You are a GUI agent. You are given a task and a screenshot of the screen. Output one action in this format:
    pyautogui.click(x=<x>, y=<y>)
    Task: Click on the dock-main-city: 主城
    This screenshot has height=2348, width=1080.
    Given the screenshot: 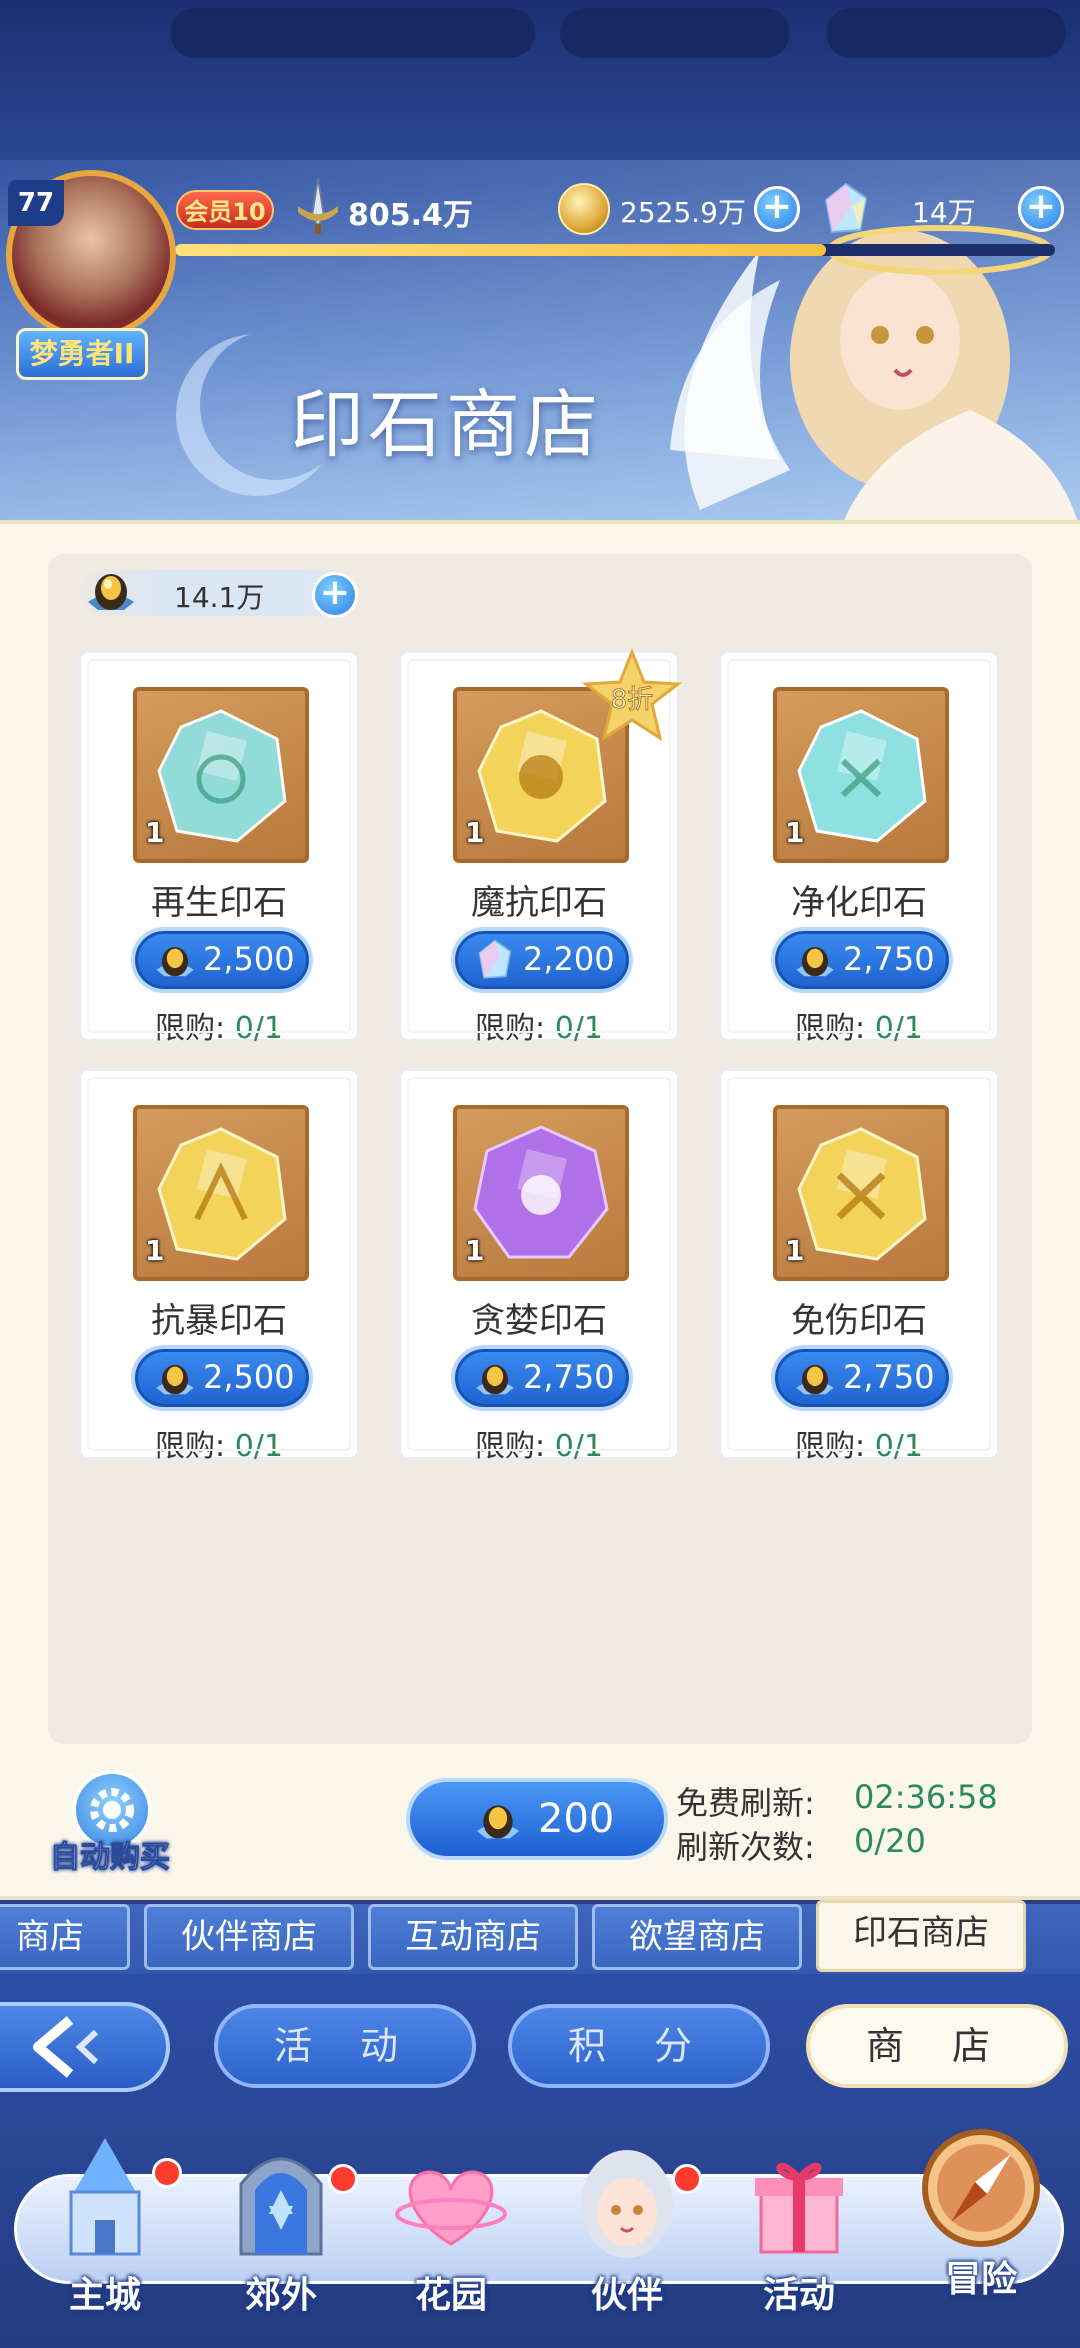 What is the action you would take?
    pyautogui.click(x=106, y=2234)
    